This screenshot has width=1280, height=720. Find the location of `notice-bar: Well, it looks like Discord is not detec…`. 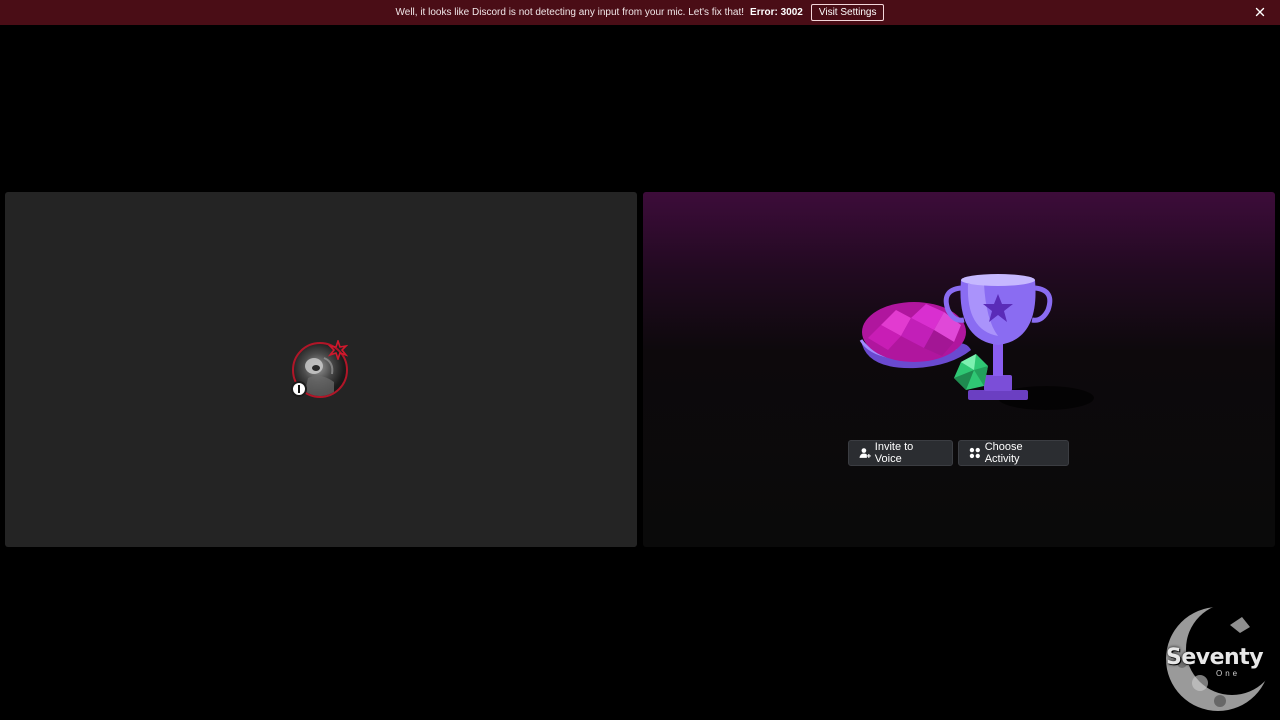

notice-bar: Well, it looks like Discord is not detec… is located at coordinates (640, 12).